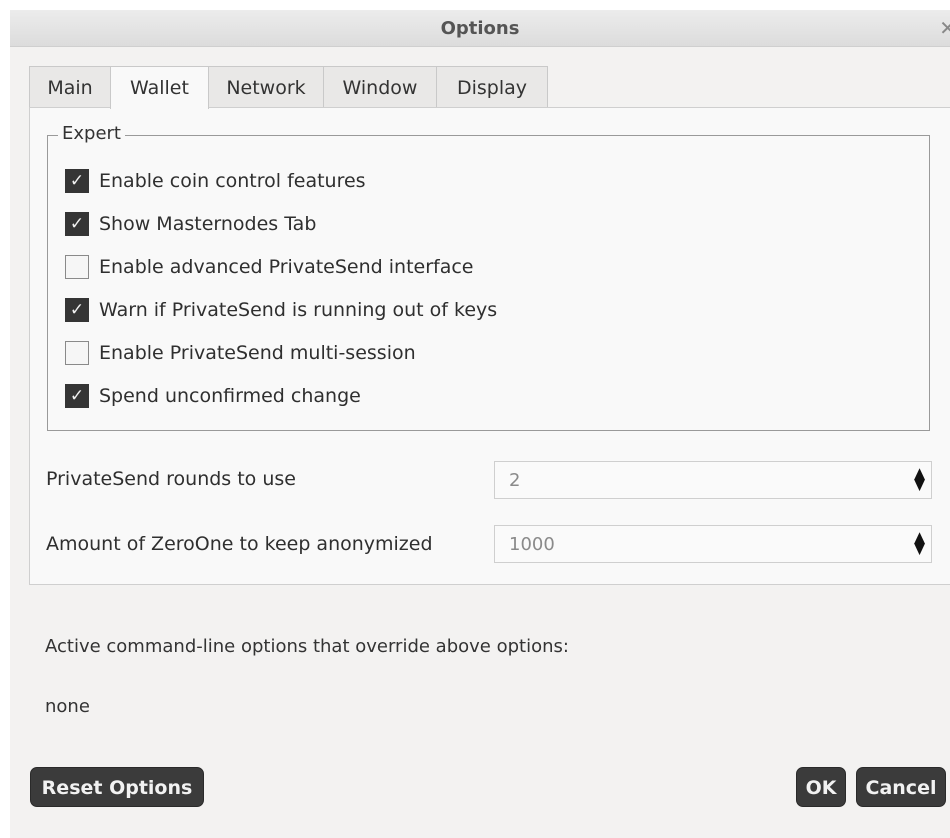 This screenshot has width=950, height=838. I want to click on tab-display: Display, so click(492, 87).